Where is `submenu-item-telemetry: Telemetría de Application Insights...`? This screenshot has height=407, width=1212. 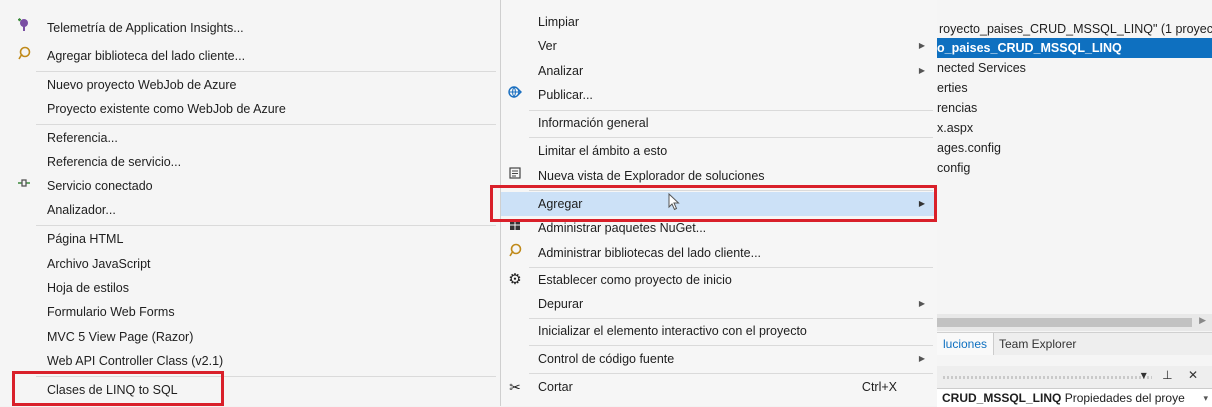 submenu-item-telemetry: Telemetría de Application Insights... is located at coordinates (250, 28).